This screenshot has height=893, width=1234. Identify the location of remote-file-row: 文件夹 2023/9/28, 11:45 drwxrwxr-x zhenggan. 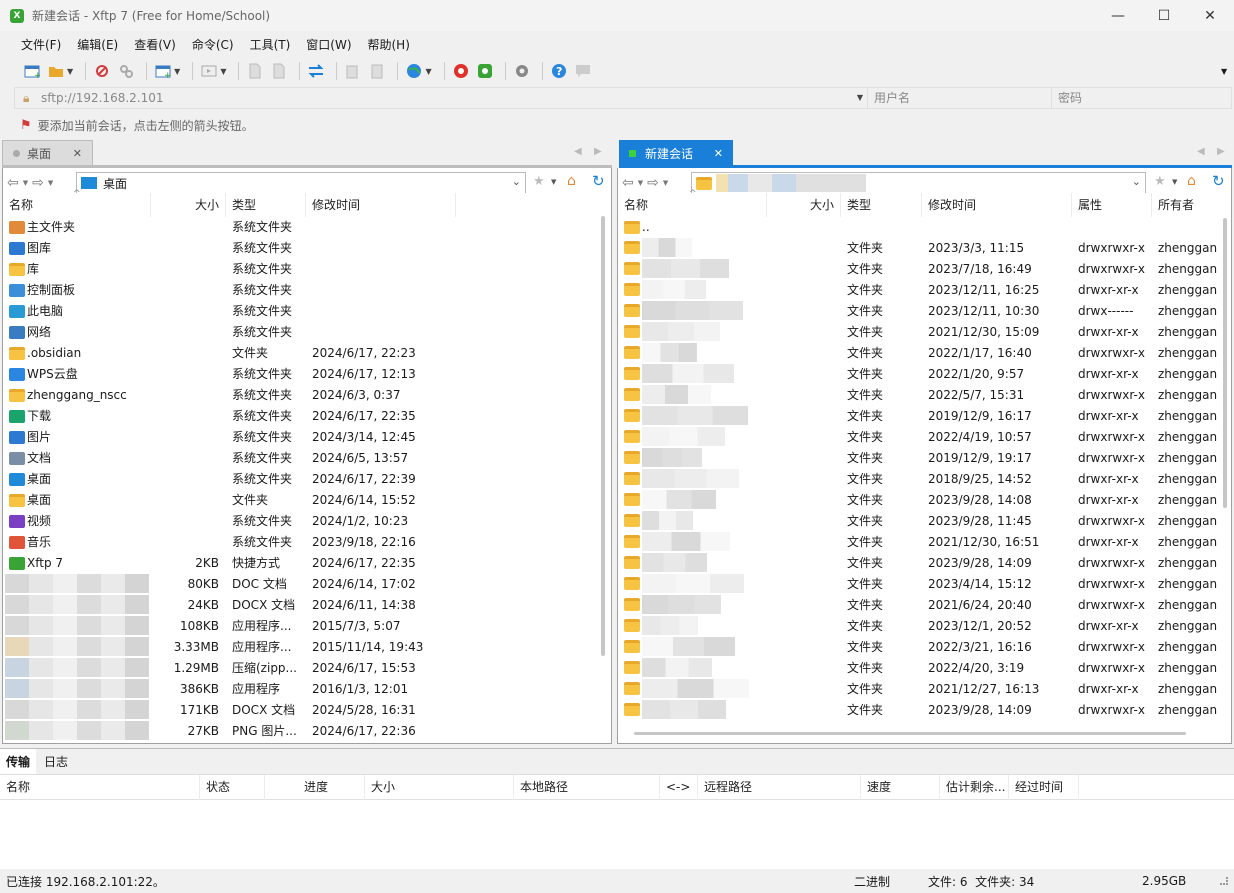
(919, 520).